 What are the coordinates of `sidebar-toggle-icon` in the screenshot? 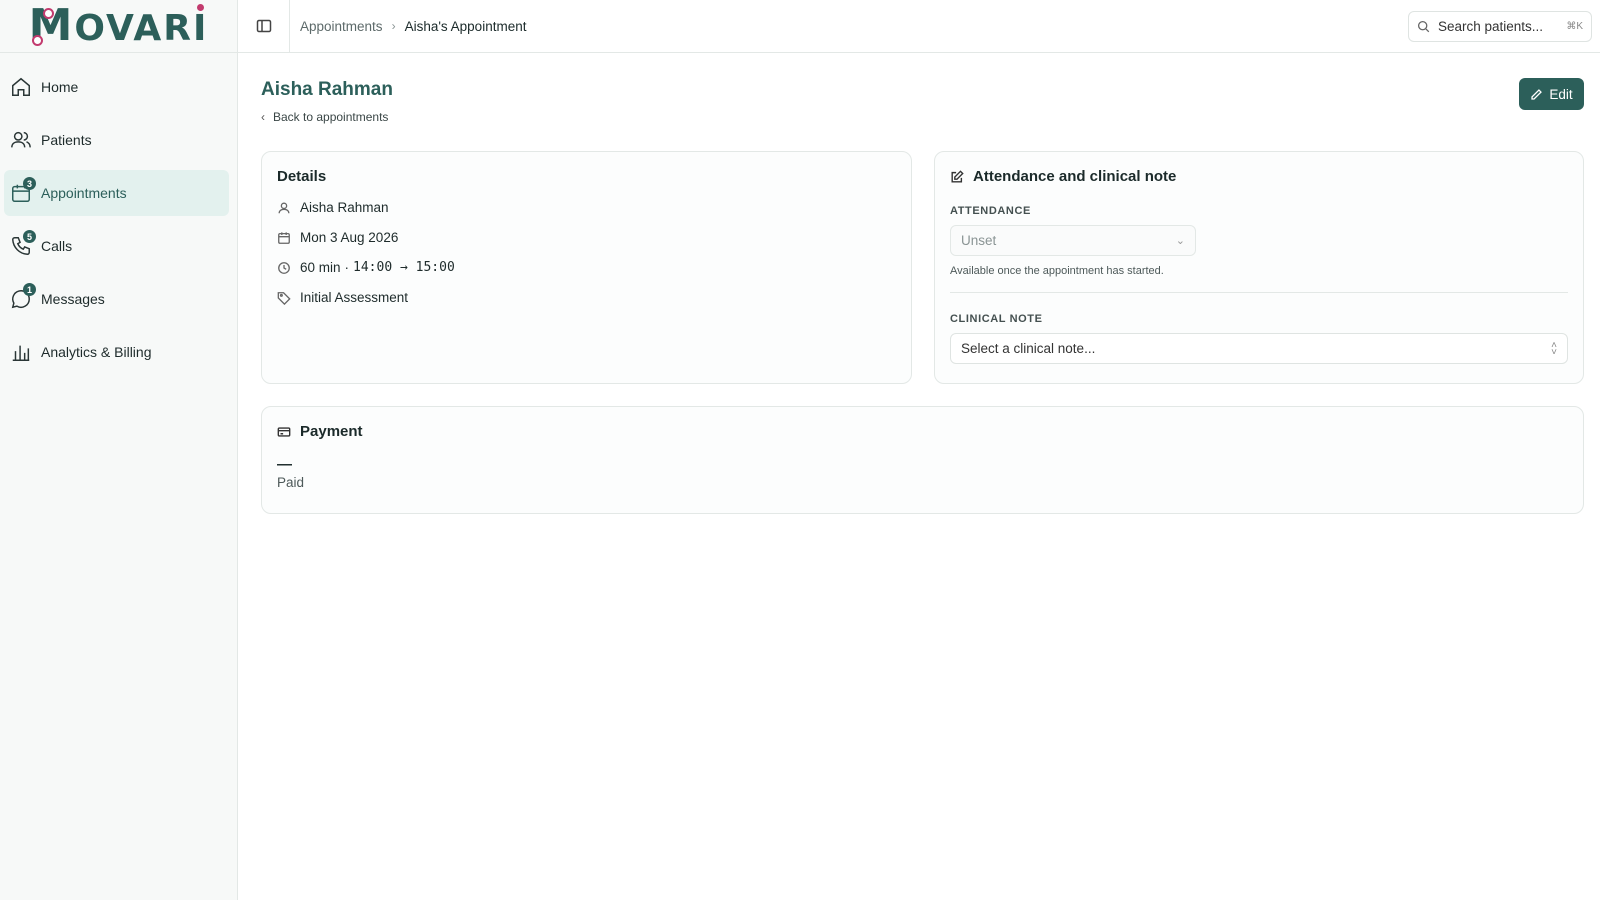 It's located at (263, 26).